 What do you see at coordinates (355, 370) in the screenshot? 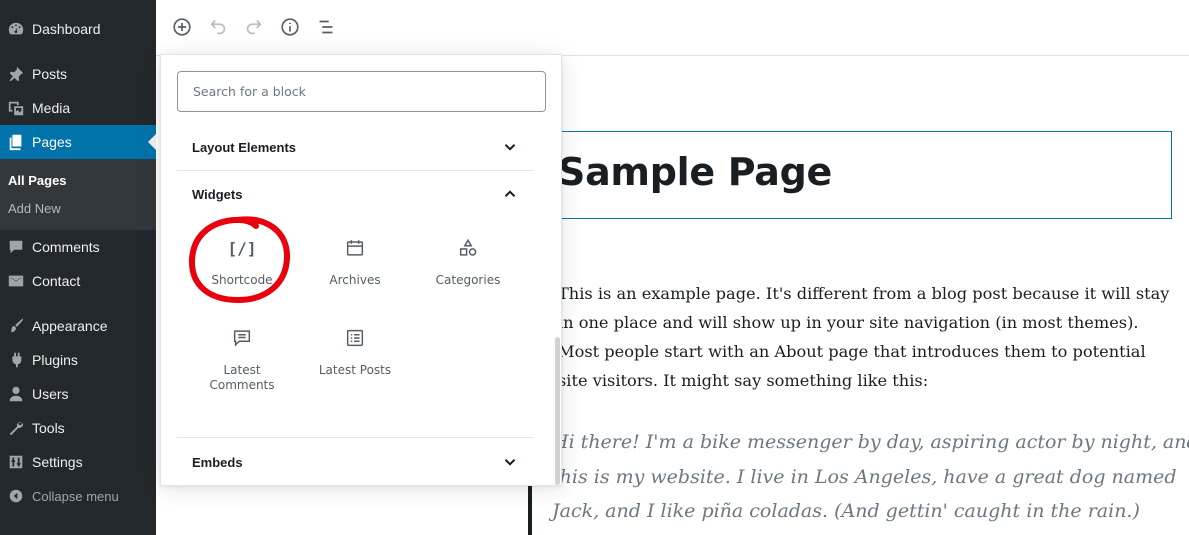
I see `block-label: Latest Posts` at bounding box center [355, 370].